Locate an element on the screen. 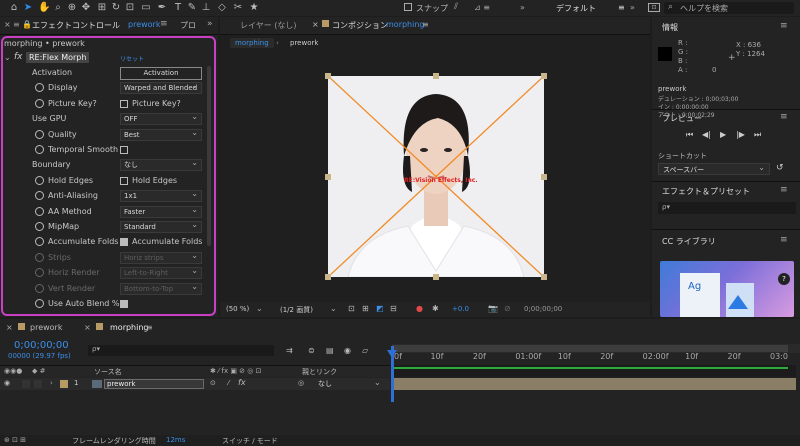  parent-value: なし is located at coordinates (325, 384).